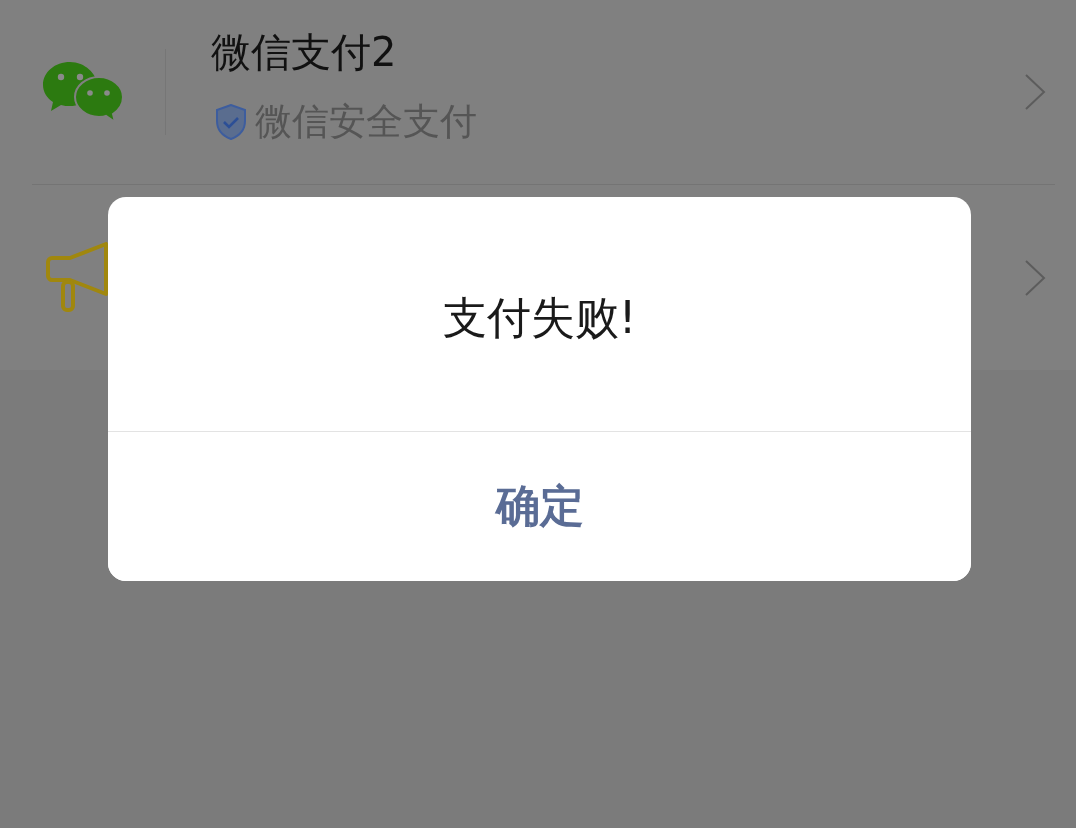 Image resolution: width=1076 pixels, height=828 pixels. What do you see at coordinates (539, 318) in the screenshot?
I see `dialog-message: 支付失败!` at bounding box center [539, 318].